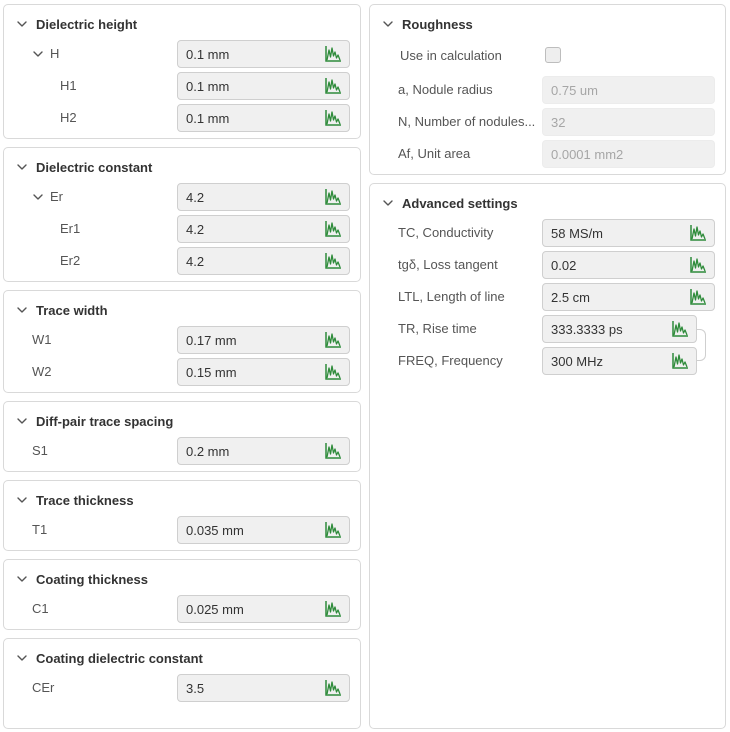  I want to click on panel-title: Coating dielectric constant, so click(119, 658).